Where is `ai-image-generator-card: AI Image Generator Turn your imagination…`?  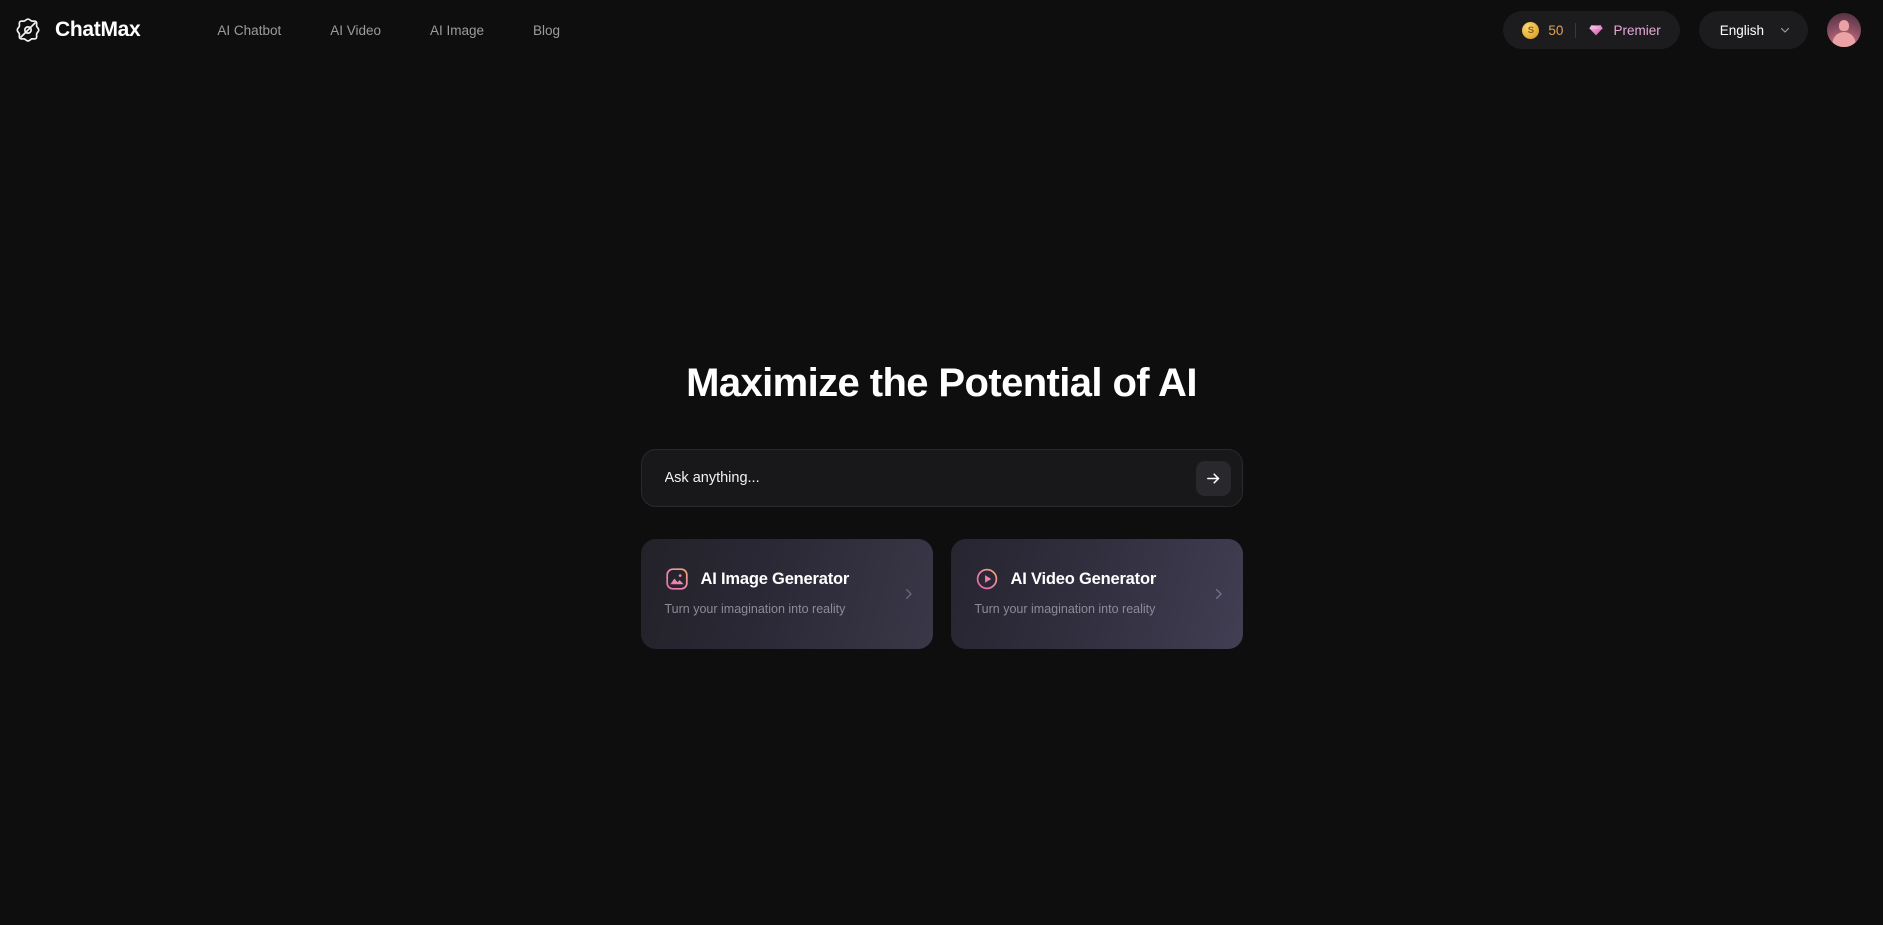
ai-image-generator-card: AI Image Generator Turn your imagination… is located at coordinates (786, 594).